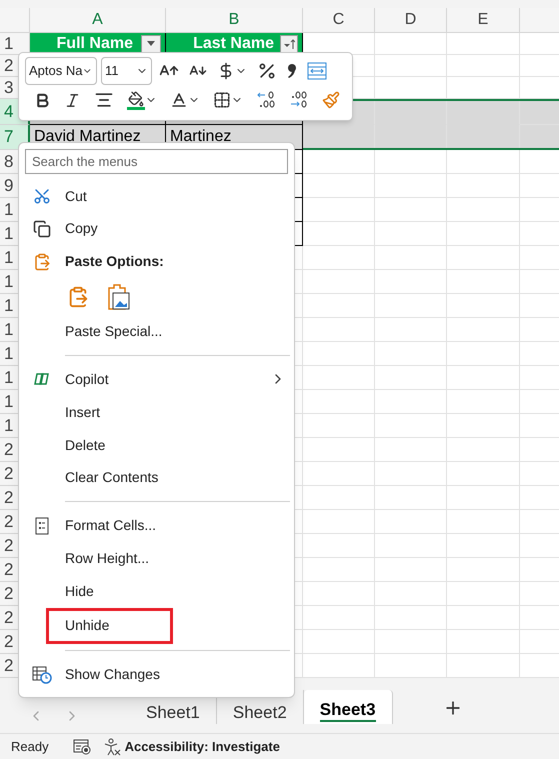 This screenshot has width=559, height=759. I want to click on accessibility-status: Accessibility: Investigate, so click(202, 746).